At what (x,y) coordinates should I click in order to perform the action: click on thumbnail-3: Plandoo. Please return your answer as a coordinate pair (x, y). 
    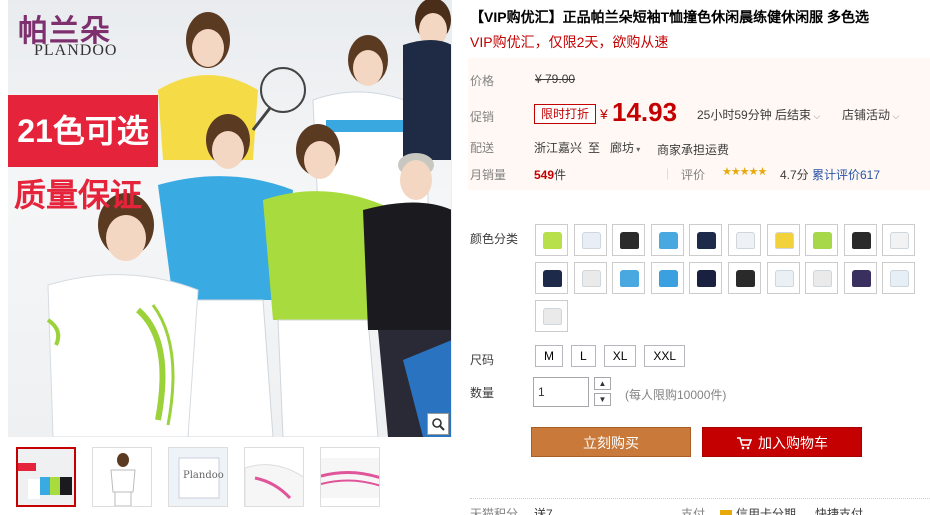
    Looking at the image, I should click on (198, 477).